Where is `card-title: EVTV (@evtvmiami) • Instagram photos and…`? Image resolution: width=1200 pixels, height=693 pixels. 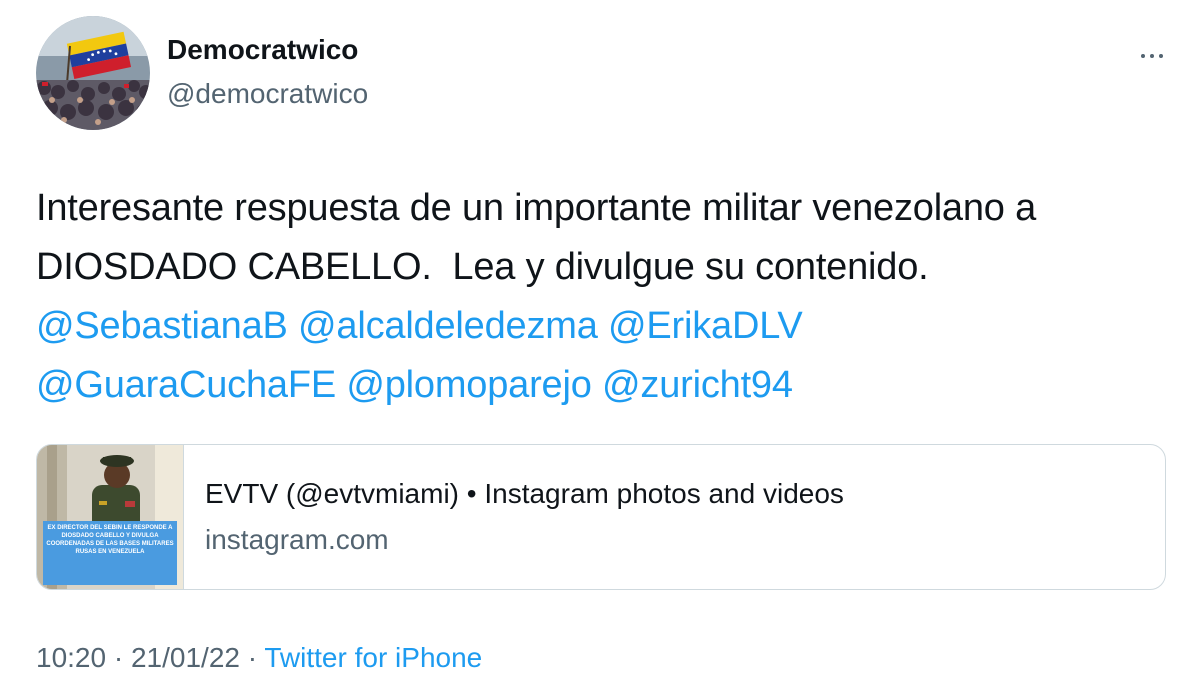
card-title: EVTV (@evtvmiami) • Instagram photos and… is located at coordinates (524, 493).